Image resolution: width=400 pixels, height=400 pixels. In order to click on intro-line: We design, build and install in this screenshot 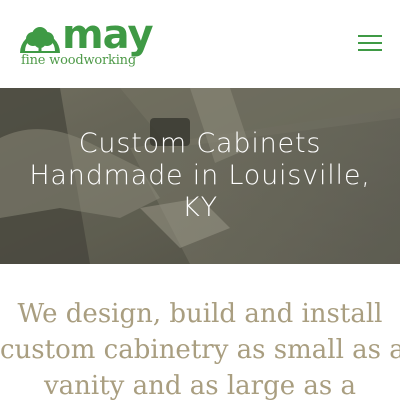, I will do `click(200, 314)`.